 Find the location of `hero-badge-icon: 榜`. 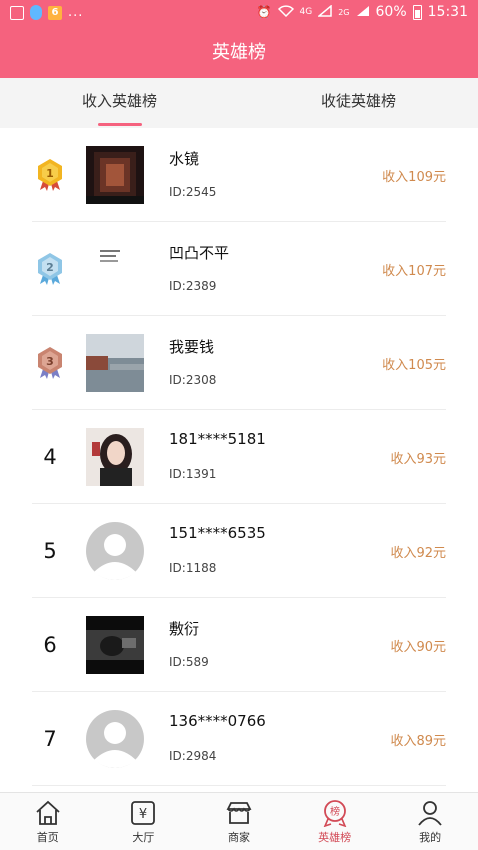

hero-badge-icon: 榜 is located at coordinates (334, 813).